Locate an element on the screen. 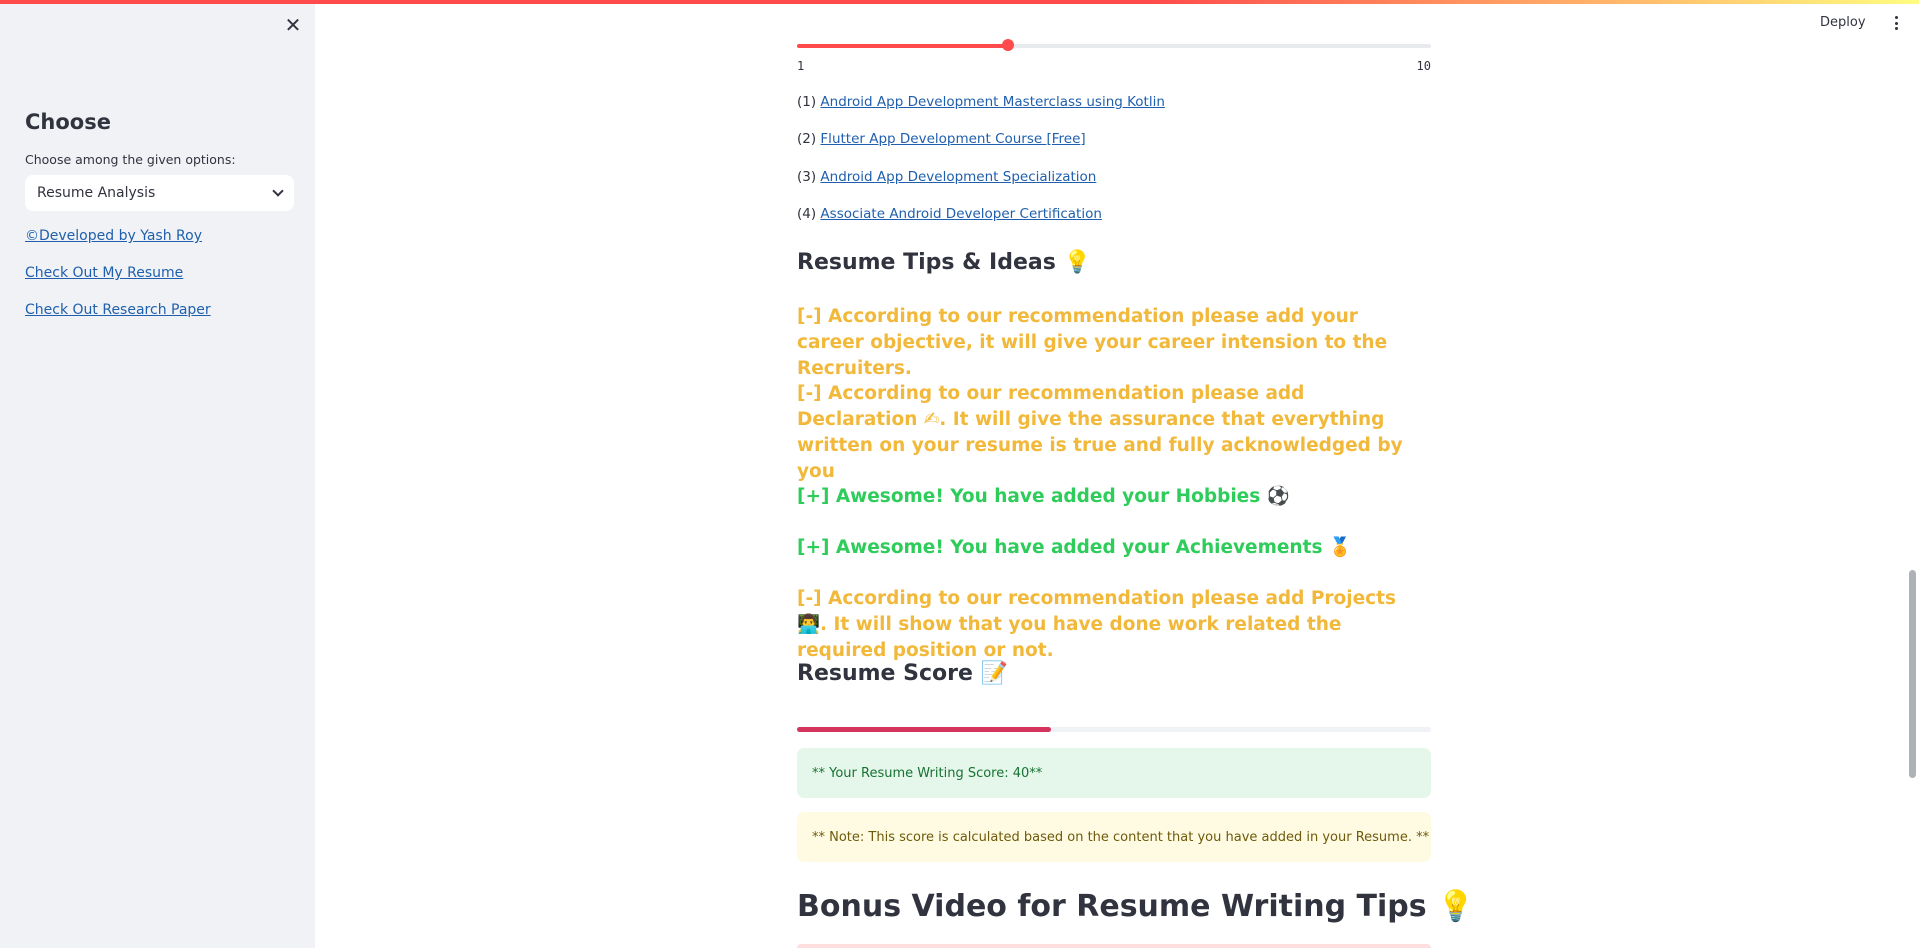 This screenshot has height=948, width=1919. course-count-slider-track is located at coordinates (1114, 46).